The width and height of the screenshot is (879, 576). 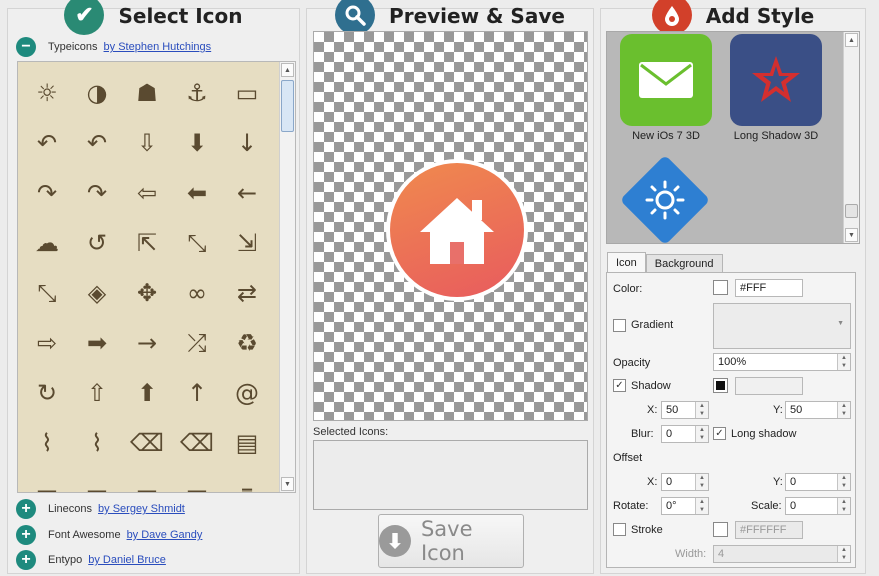 I want to click on stroke-checkbox, so click(x=619, y=529).